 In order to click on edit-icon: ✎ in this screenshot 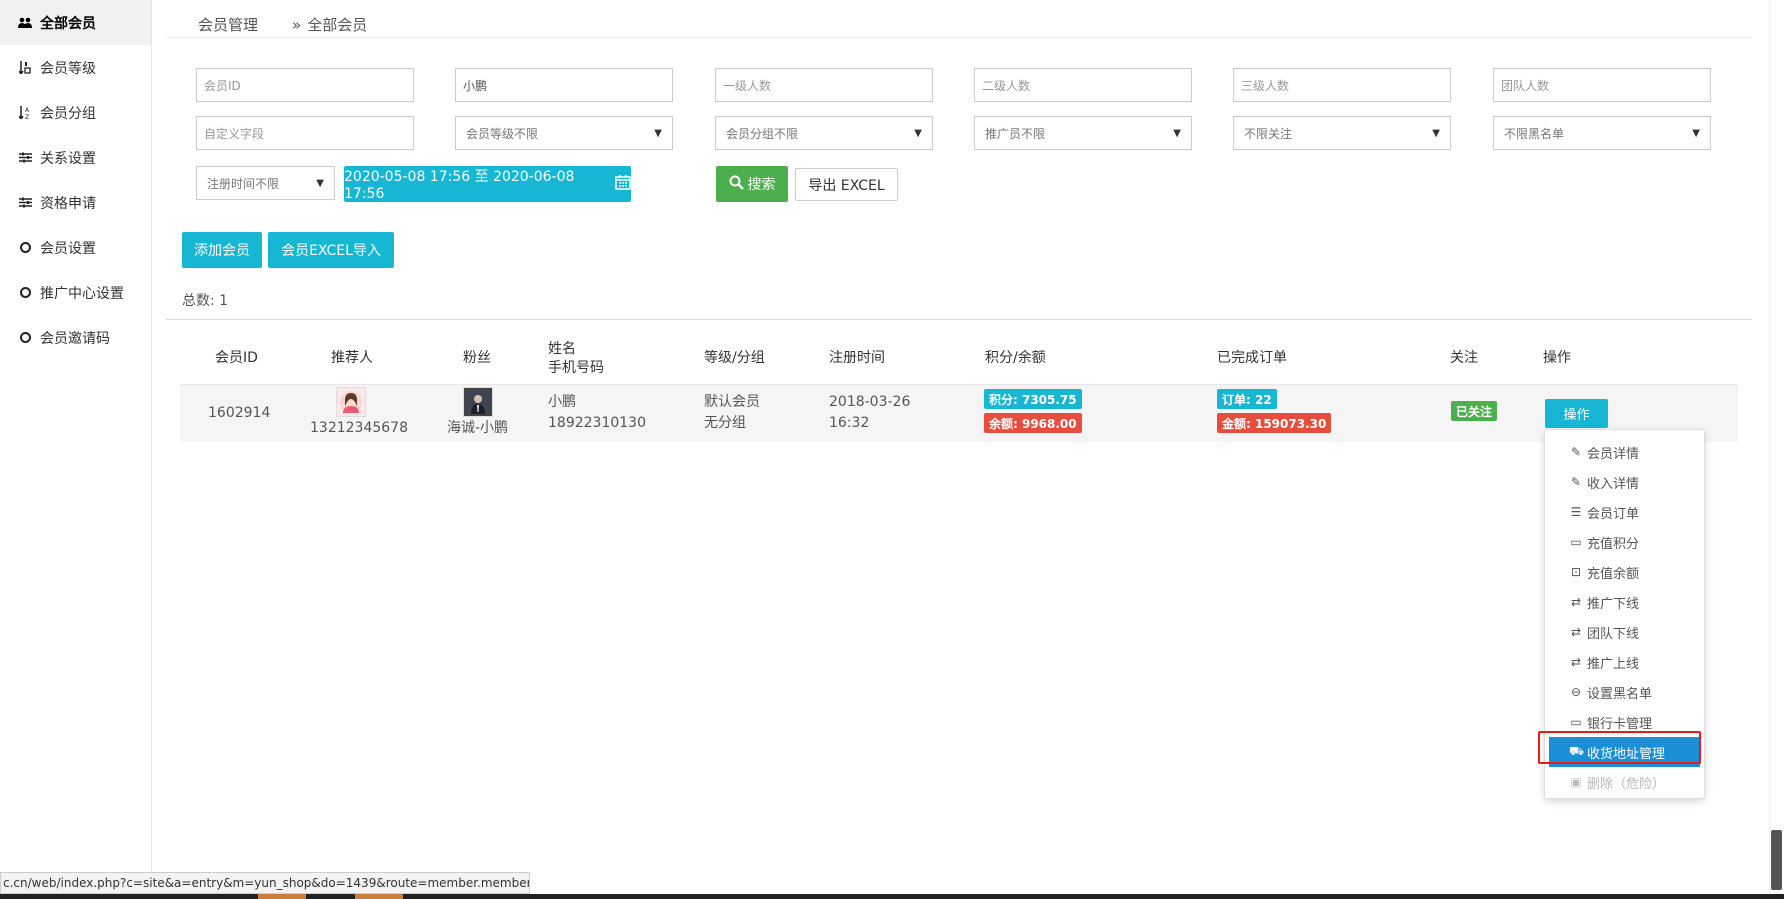, I will do `click(1576, 482)`.